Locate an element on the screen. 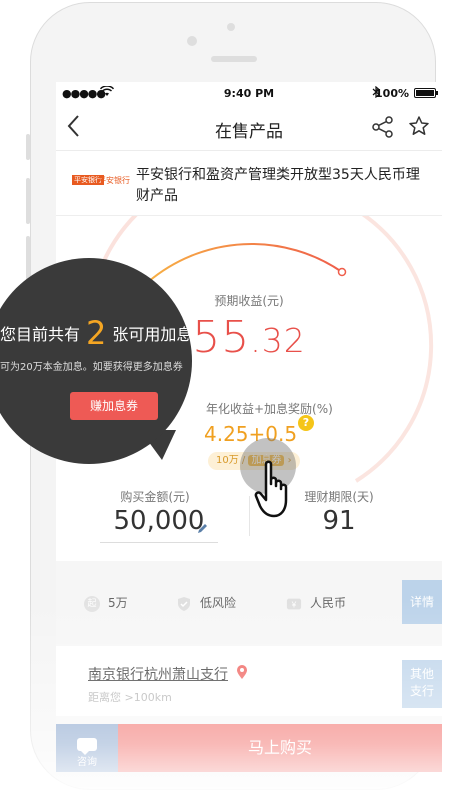 Image resolution: width=469 pixels, height=792 pixels. battery-icon is located at coordinates (426, 93).